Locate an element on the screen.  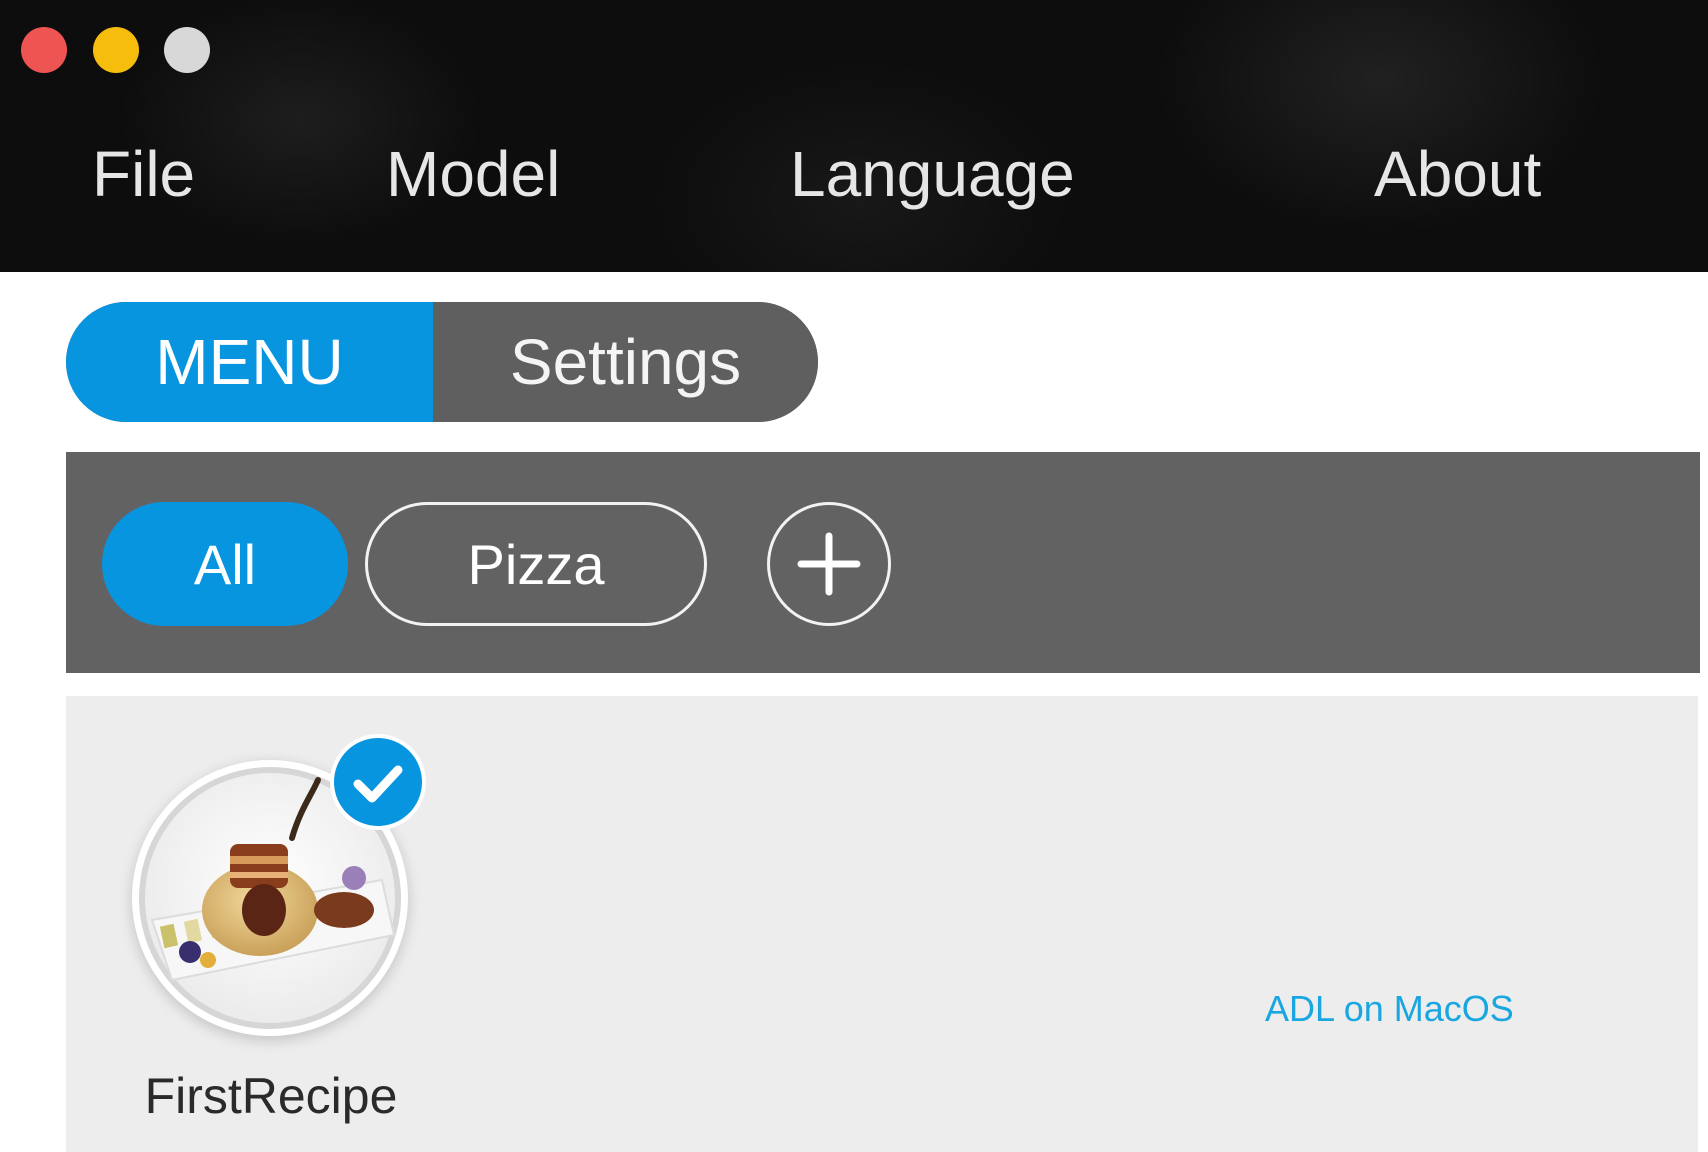
recipe-name: FirstRecipe is located at coordinates (271, 1096).